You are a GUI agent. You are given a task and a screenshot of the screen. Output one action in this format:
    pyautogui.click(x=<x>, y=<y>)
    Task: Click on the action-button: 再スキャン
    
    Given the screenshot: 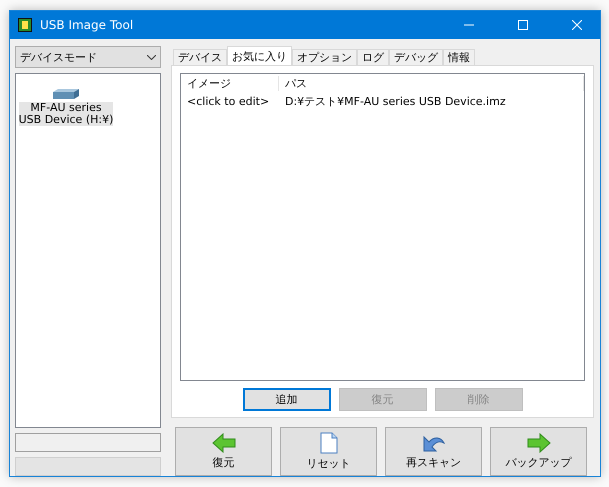 What is the action you would take?
    pyautogui.click(x=433, y=451)
    